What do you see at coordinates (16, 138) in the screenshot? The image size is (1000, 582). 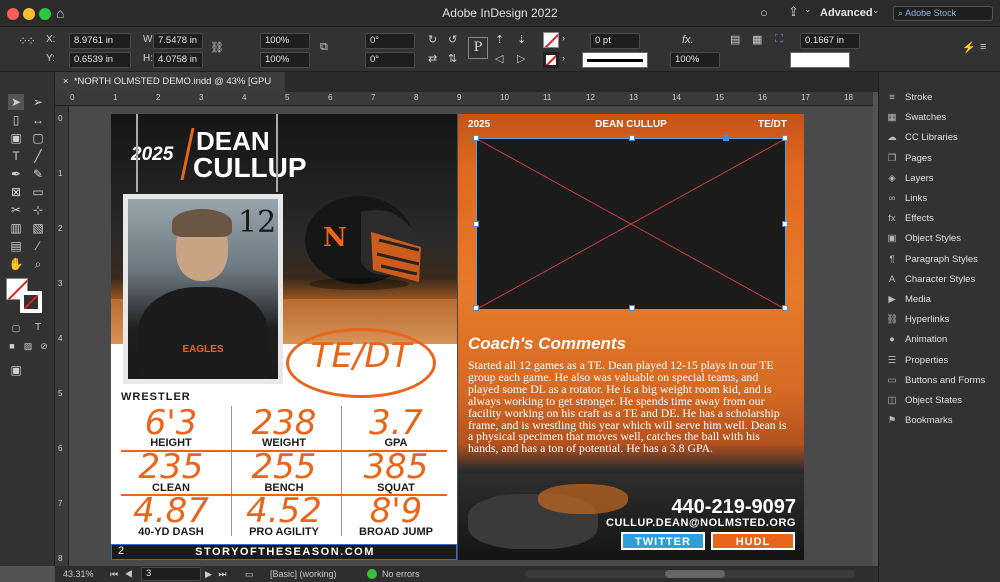 I see `content-collector-icon: ▣` at bounding box center [16, 138].